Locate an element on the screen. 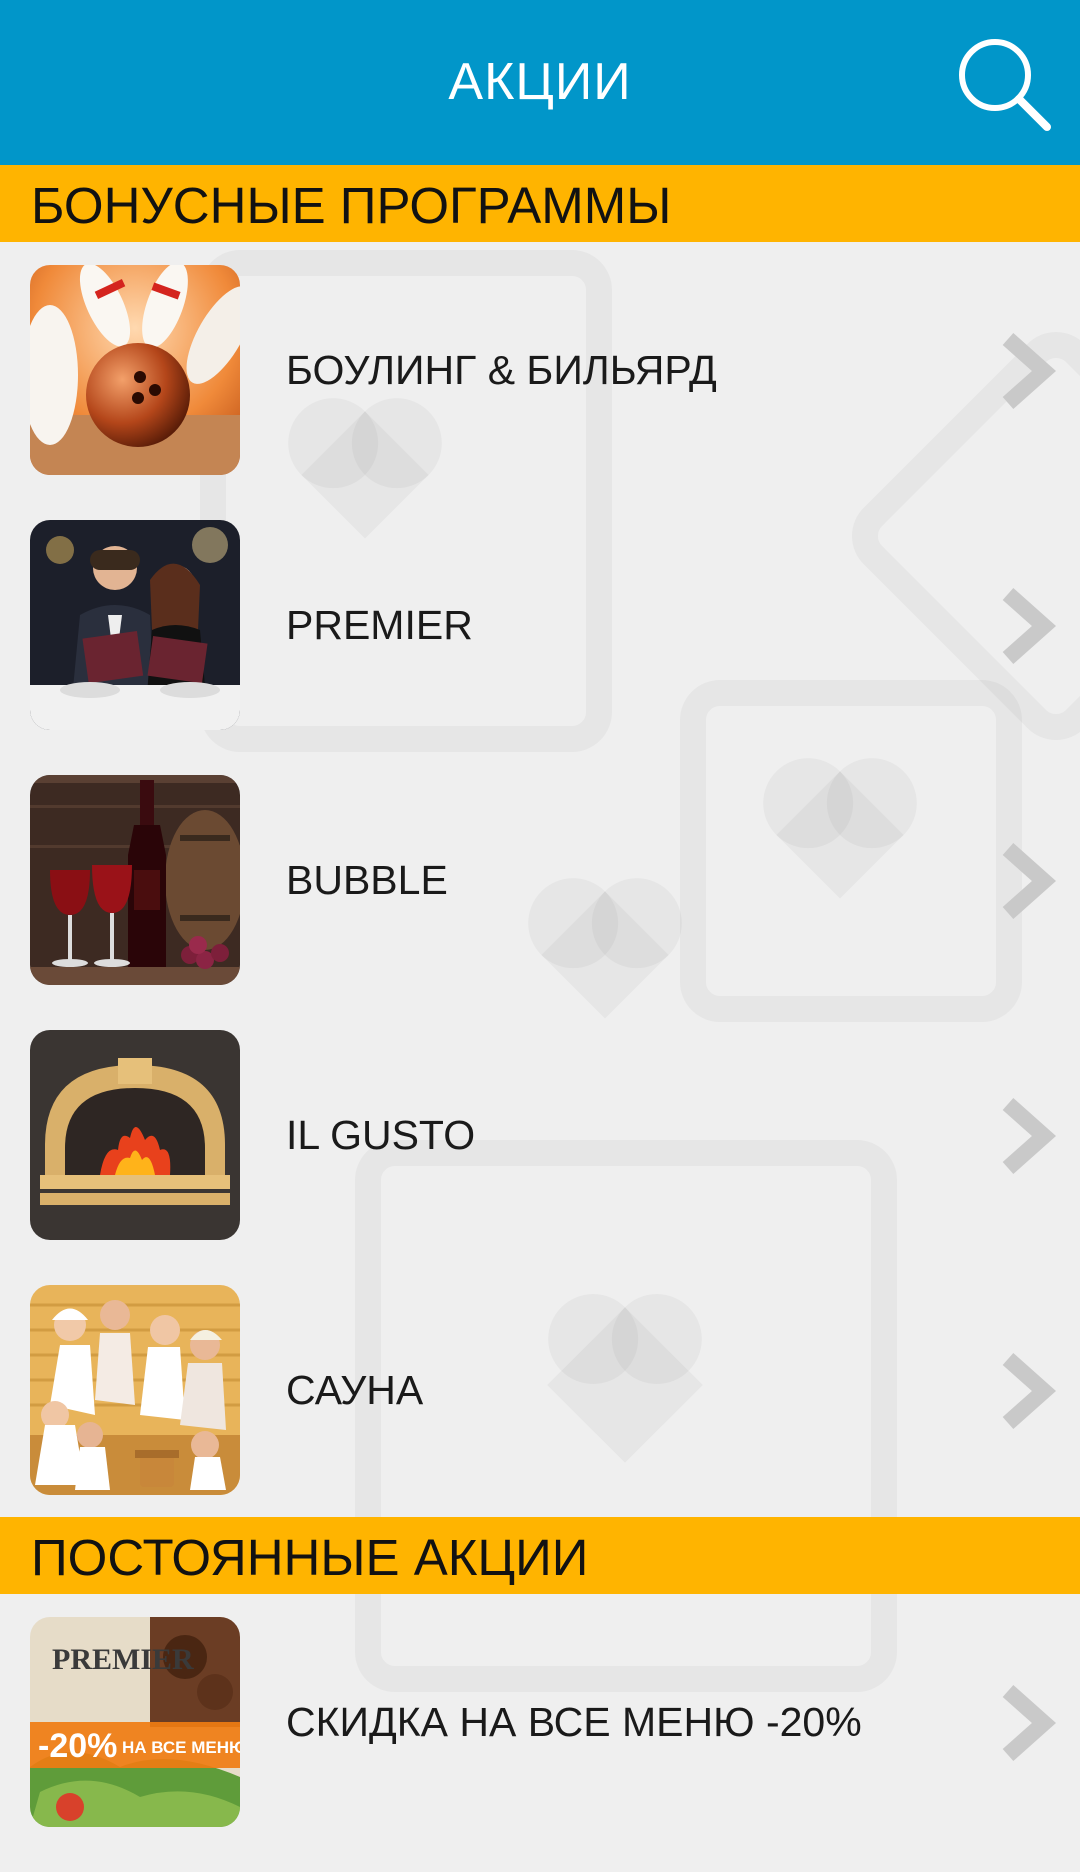 This screenshot has width=1080, height=1872. list-item-bubble: BUBBLE is located at coordinates (540, 902).